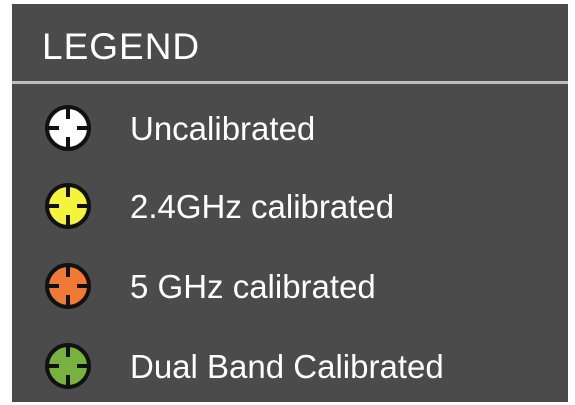  I want to click on legend-label-uncalibrated: Uncalibrated, so click(223, 128).